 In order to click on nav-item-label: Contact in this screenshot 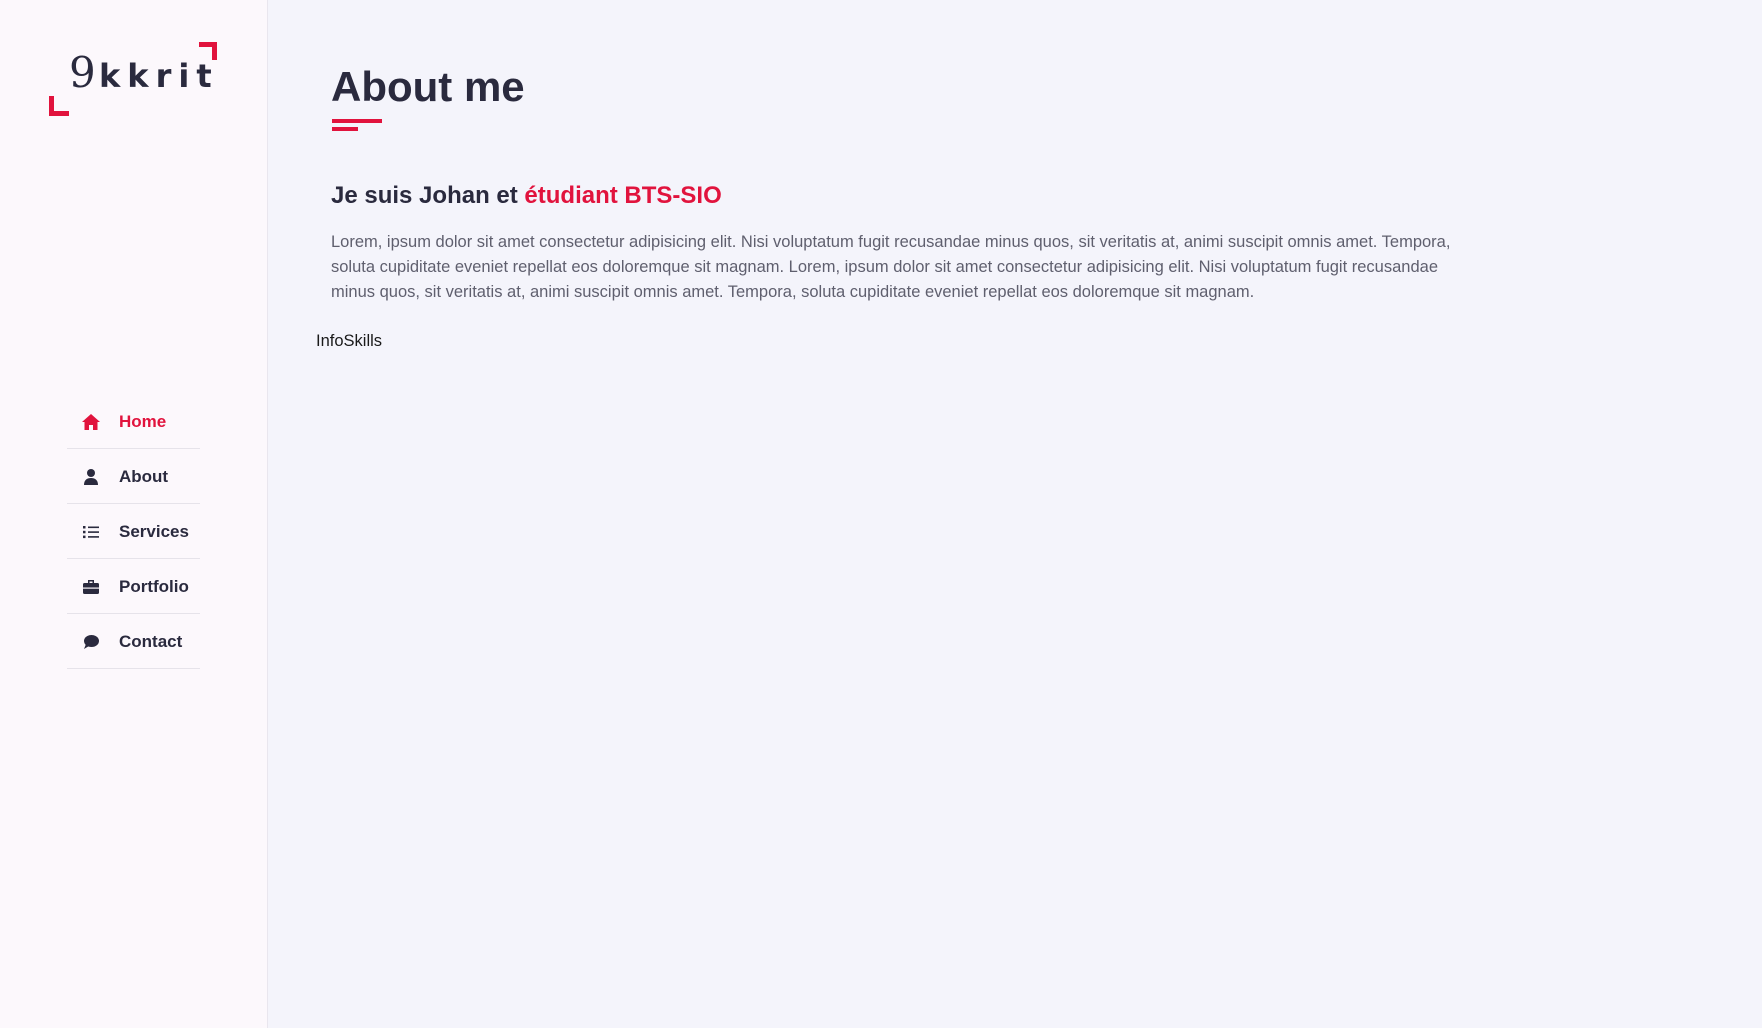, I will do `click(151, 641)`.